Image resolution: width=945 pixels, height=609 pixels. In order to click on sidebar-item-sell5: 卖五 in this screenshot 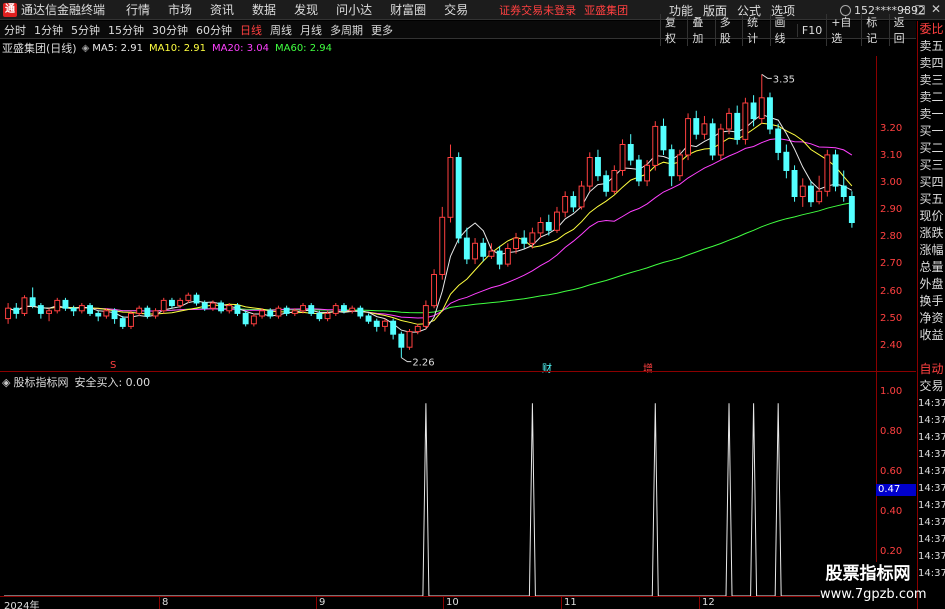, I will do `click(931, 46)`.